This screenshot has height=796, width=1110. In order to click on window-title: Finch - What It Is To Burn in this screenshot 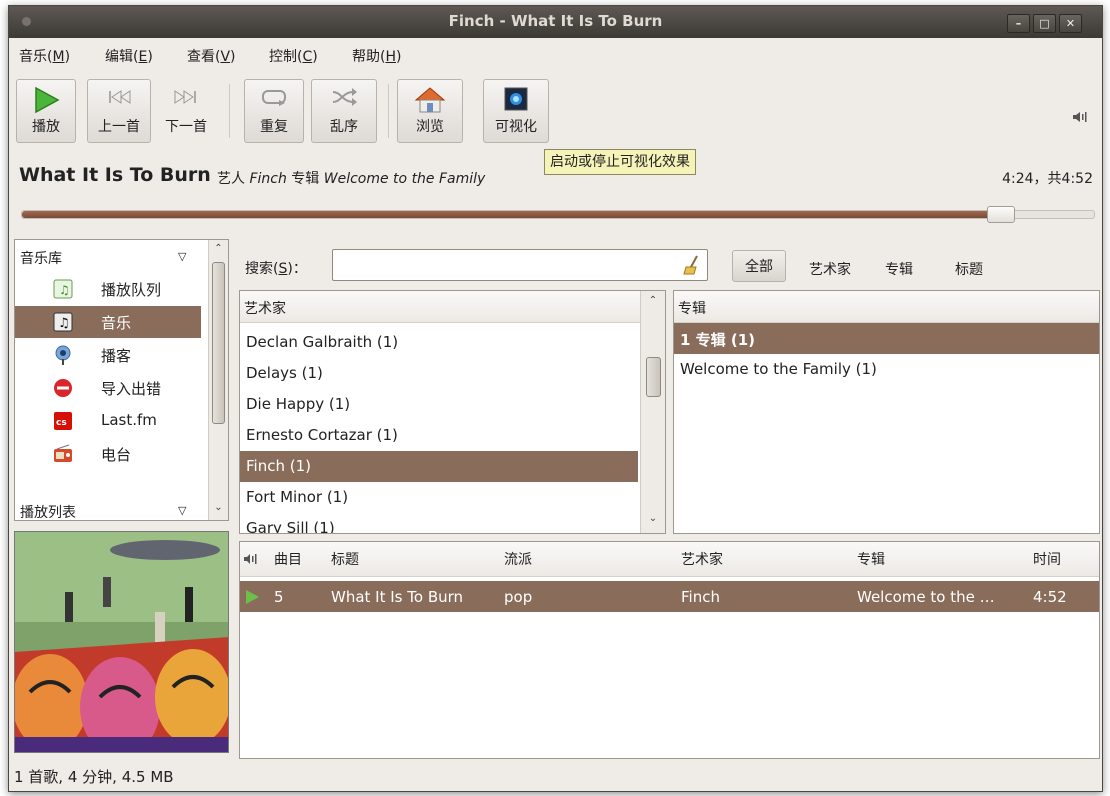, I will do `click(555, 21)`.